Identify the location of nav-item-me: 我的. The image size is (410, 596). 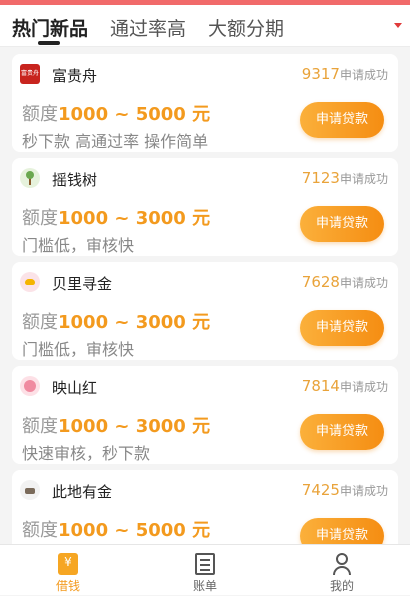
(342, 570).